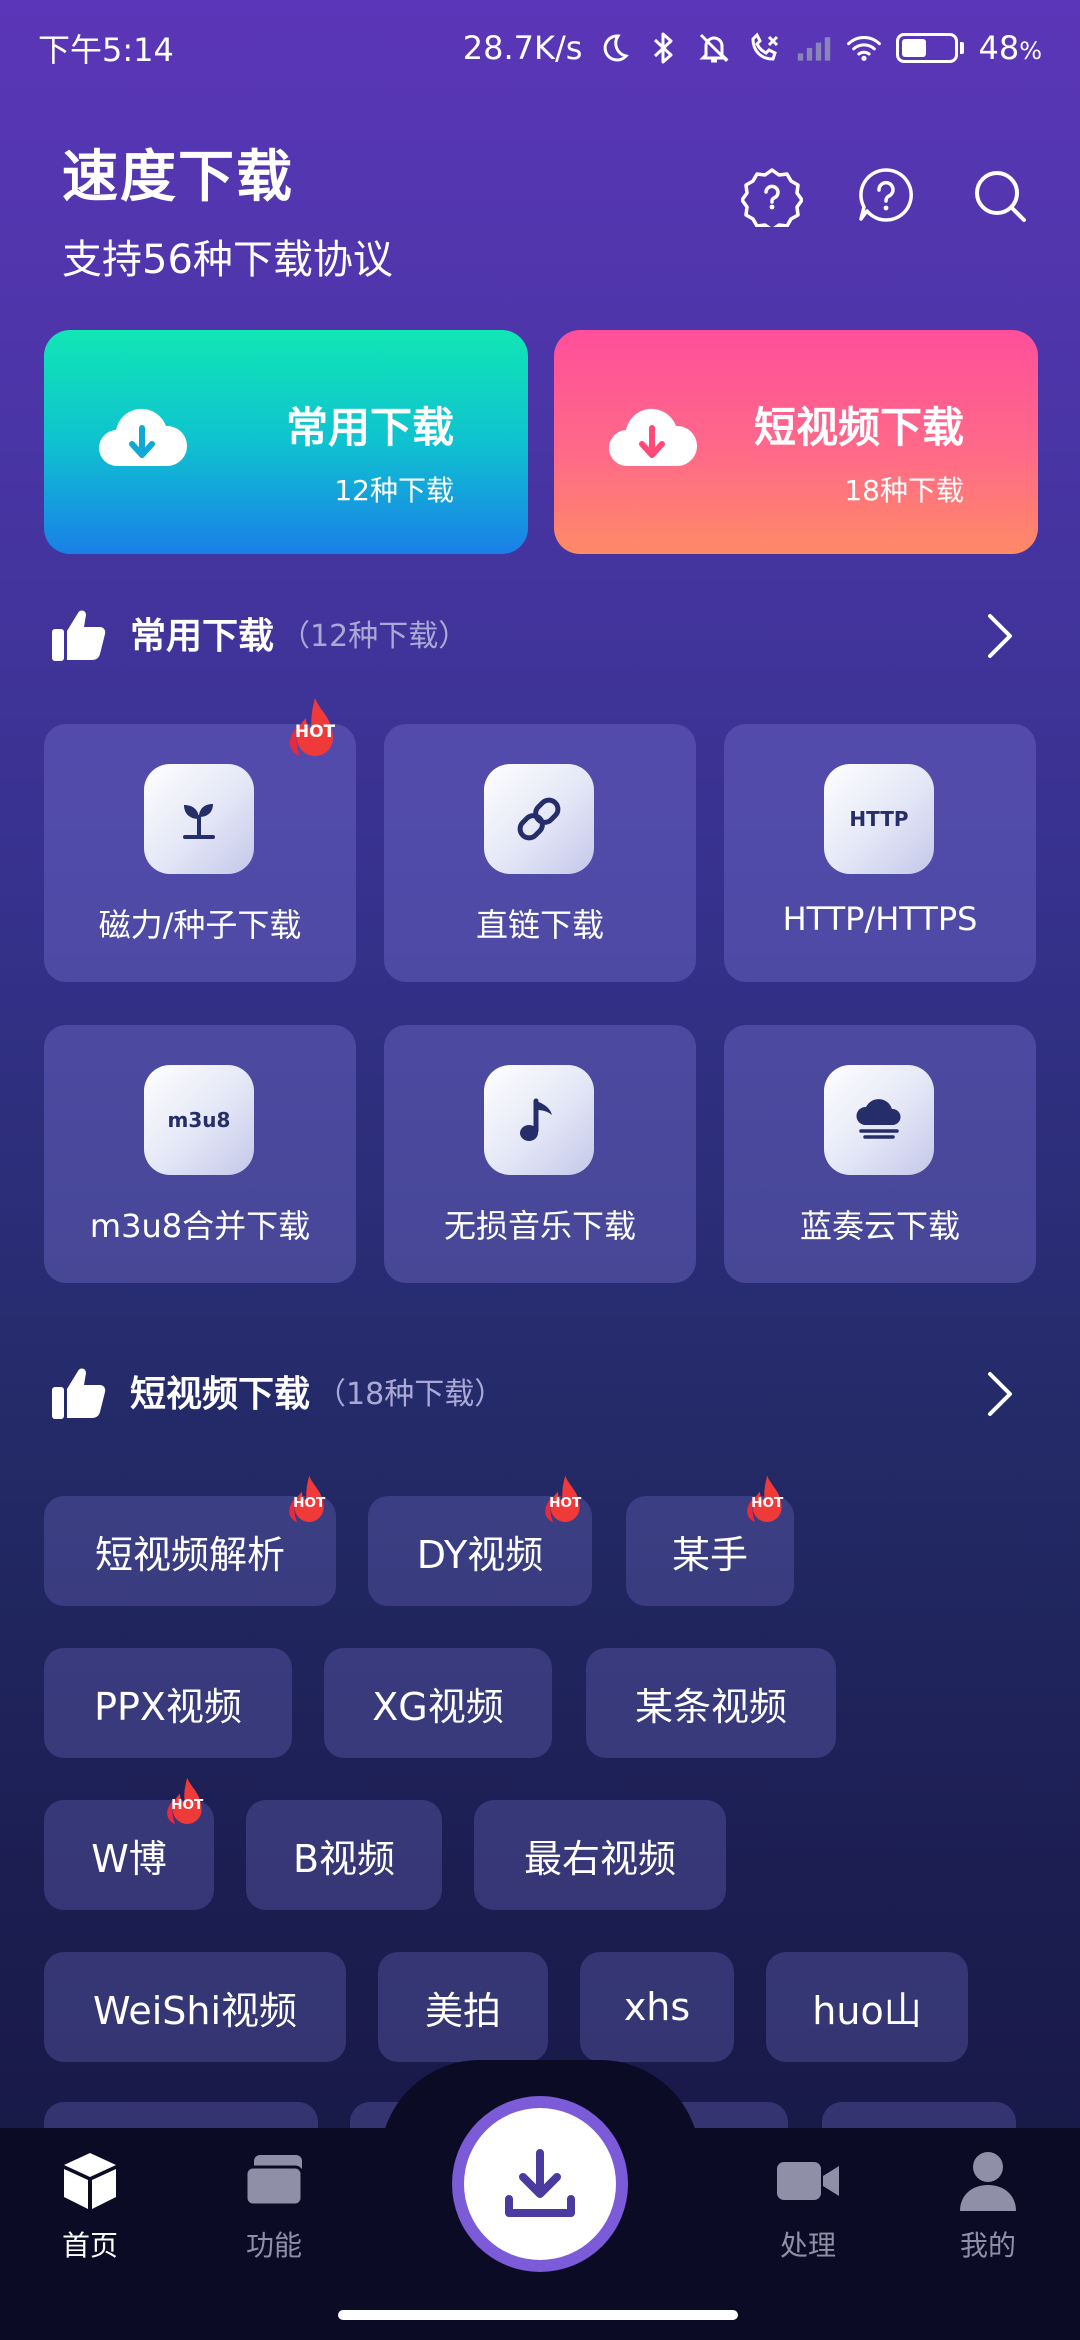  What do you see at coordinates (867, 2007) in the screenshot?
I see `chip-huoshan: huo山` at bounding box center [867, 2007].